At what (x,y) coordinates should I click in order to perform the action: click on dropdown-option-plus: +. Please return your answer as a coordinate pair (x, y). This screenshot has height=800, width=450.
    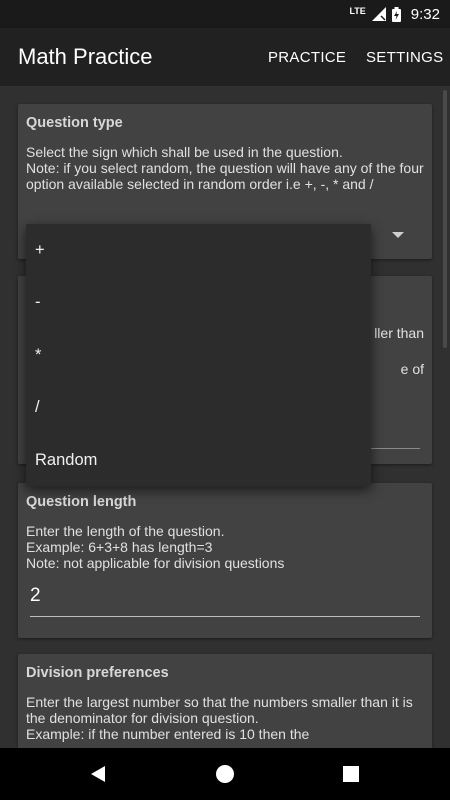
    Looking at the image, I should click on (198, 250).